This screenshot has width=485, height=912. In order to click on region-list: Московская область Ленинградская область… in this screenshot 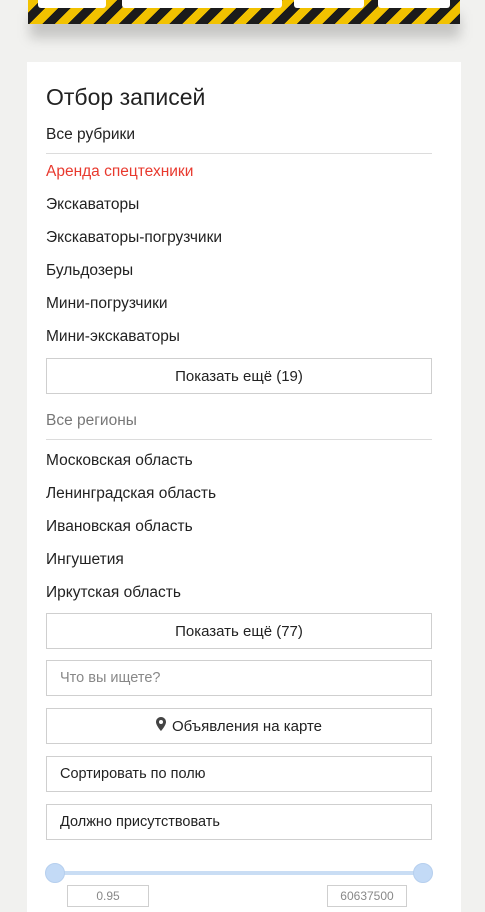, I will do `click(131, 531)`.